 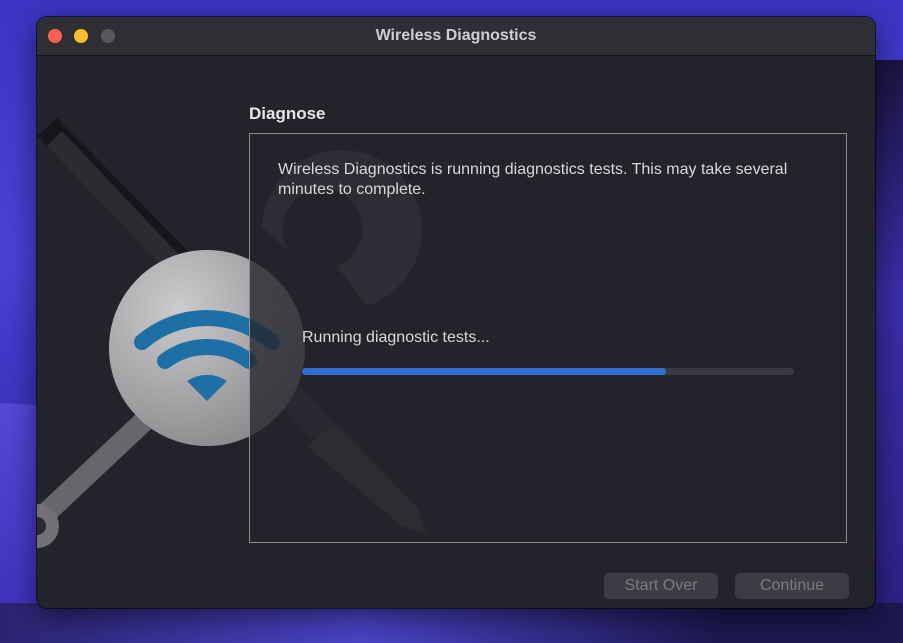 I want to click on zoom-button, so click(x=108, y=36).